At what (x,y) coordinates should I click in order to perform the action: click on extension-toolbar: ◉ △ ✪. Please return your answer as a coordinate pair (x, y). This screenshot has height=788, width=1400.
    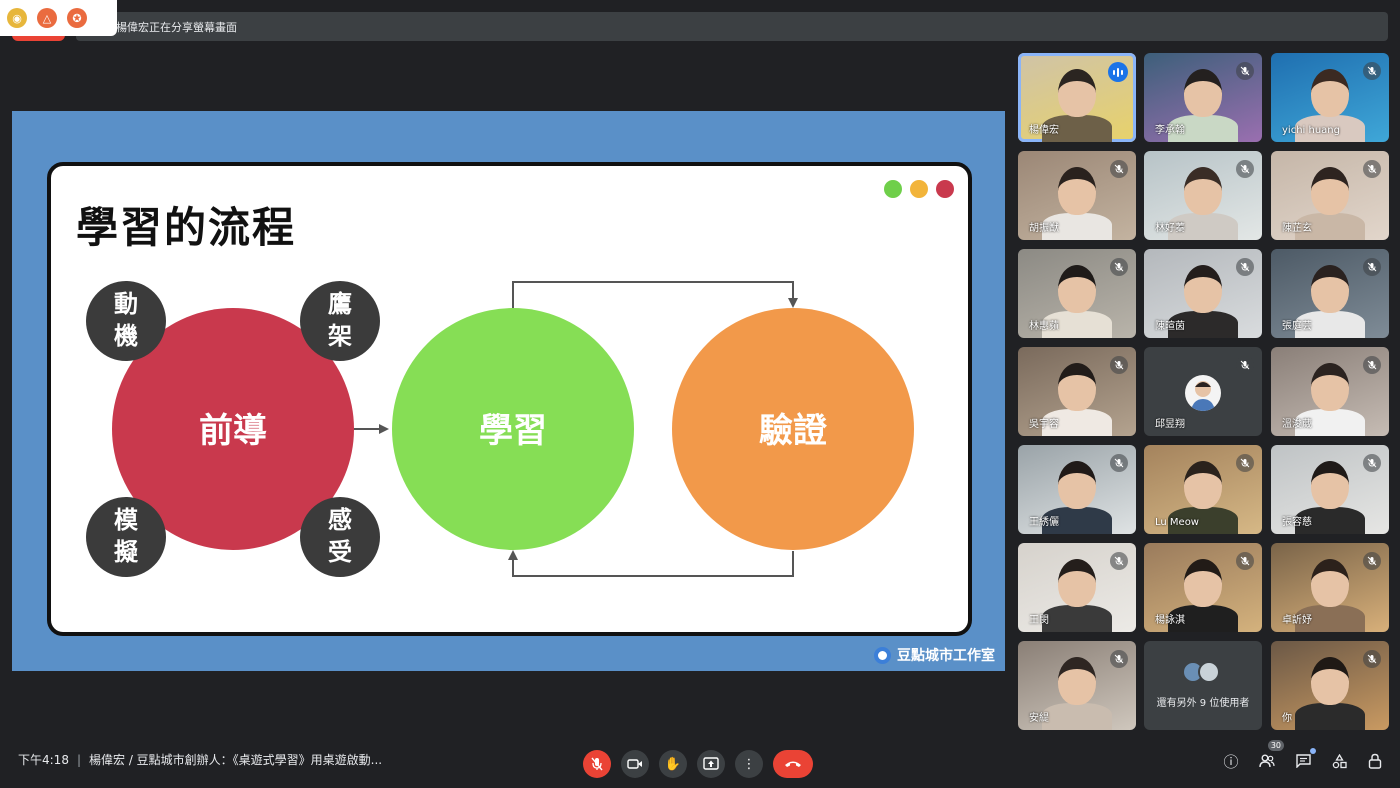
    Looking at the image, I should click on (58, 18).